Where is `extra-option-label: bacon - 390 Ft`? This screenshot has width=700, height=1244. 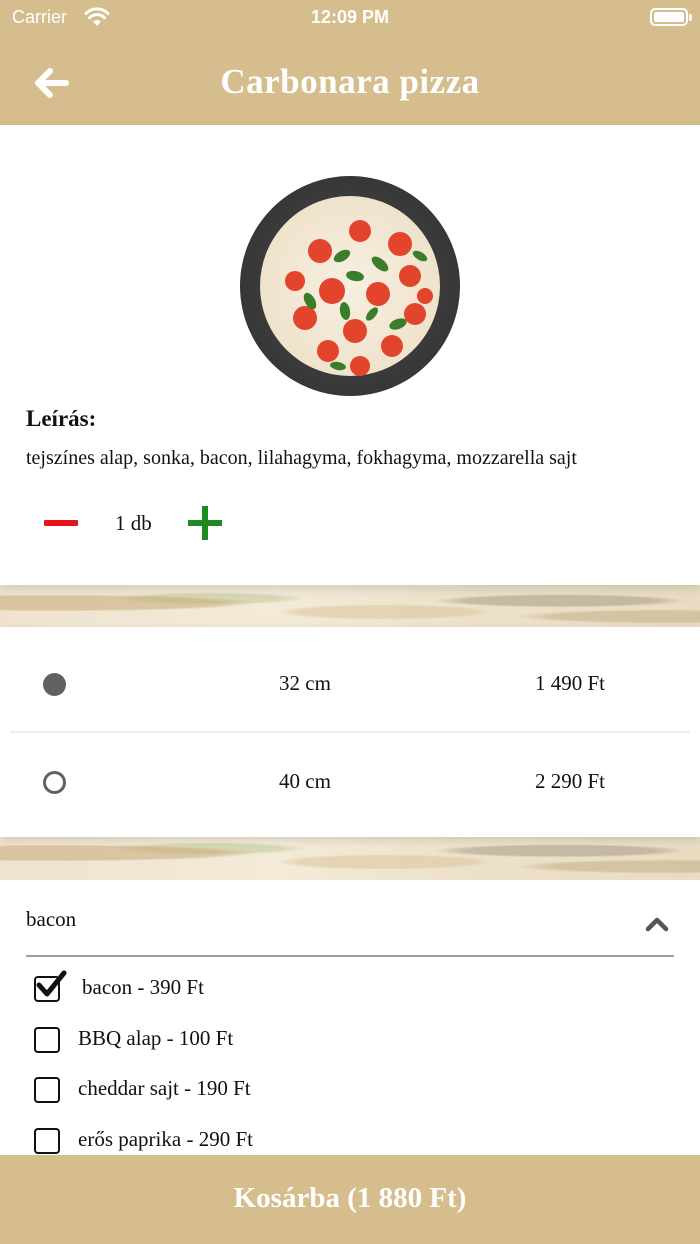
extra-option-label: bacon - 390 Ft is located at coordinates (143, 987).